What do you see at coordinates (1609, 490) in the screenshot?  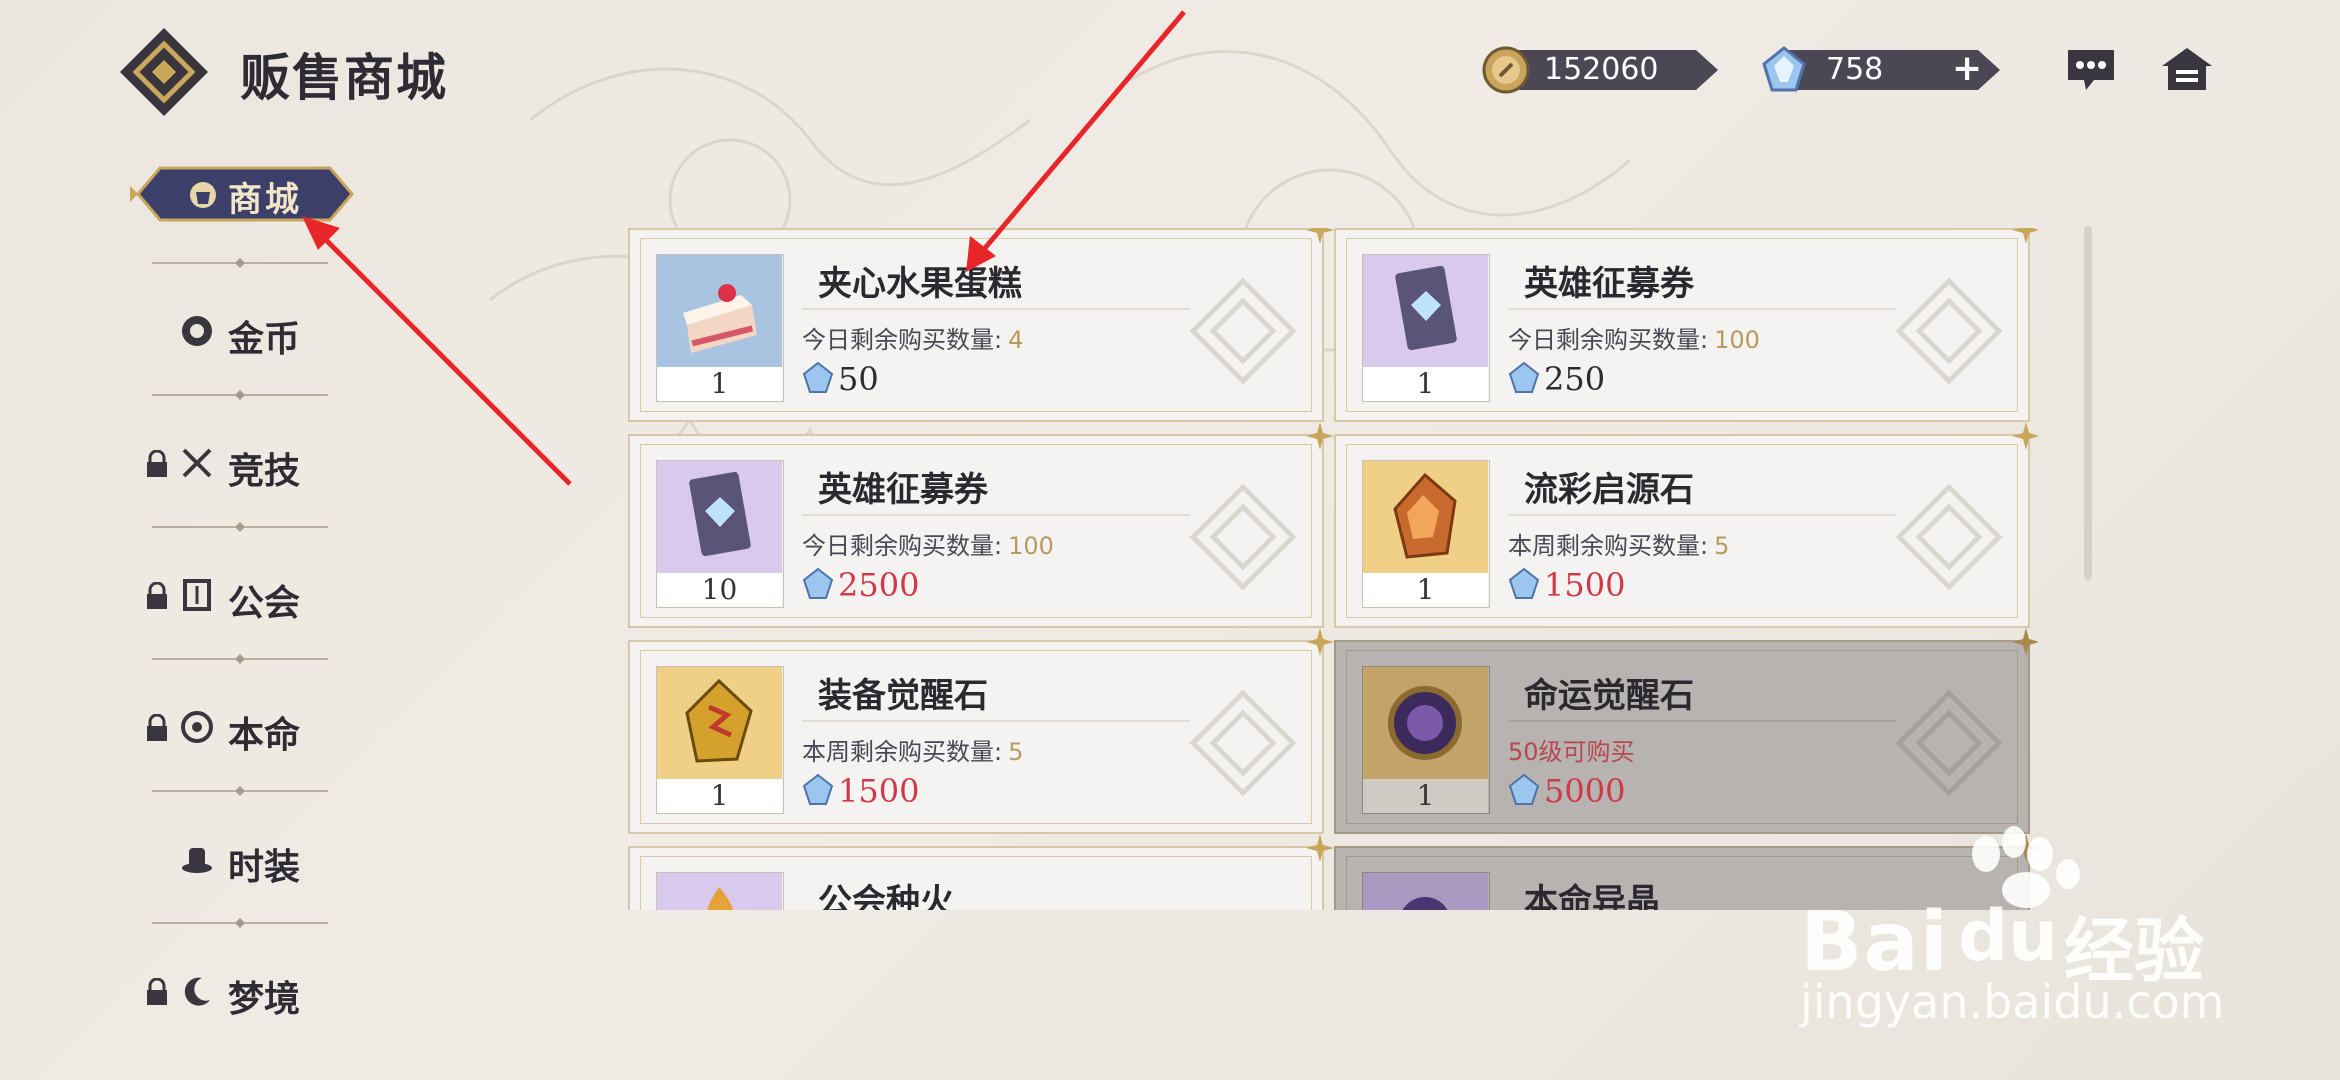 I see `item-name: 流彩启源石` at bounding box center [1609, 490].